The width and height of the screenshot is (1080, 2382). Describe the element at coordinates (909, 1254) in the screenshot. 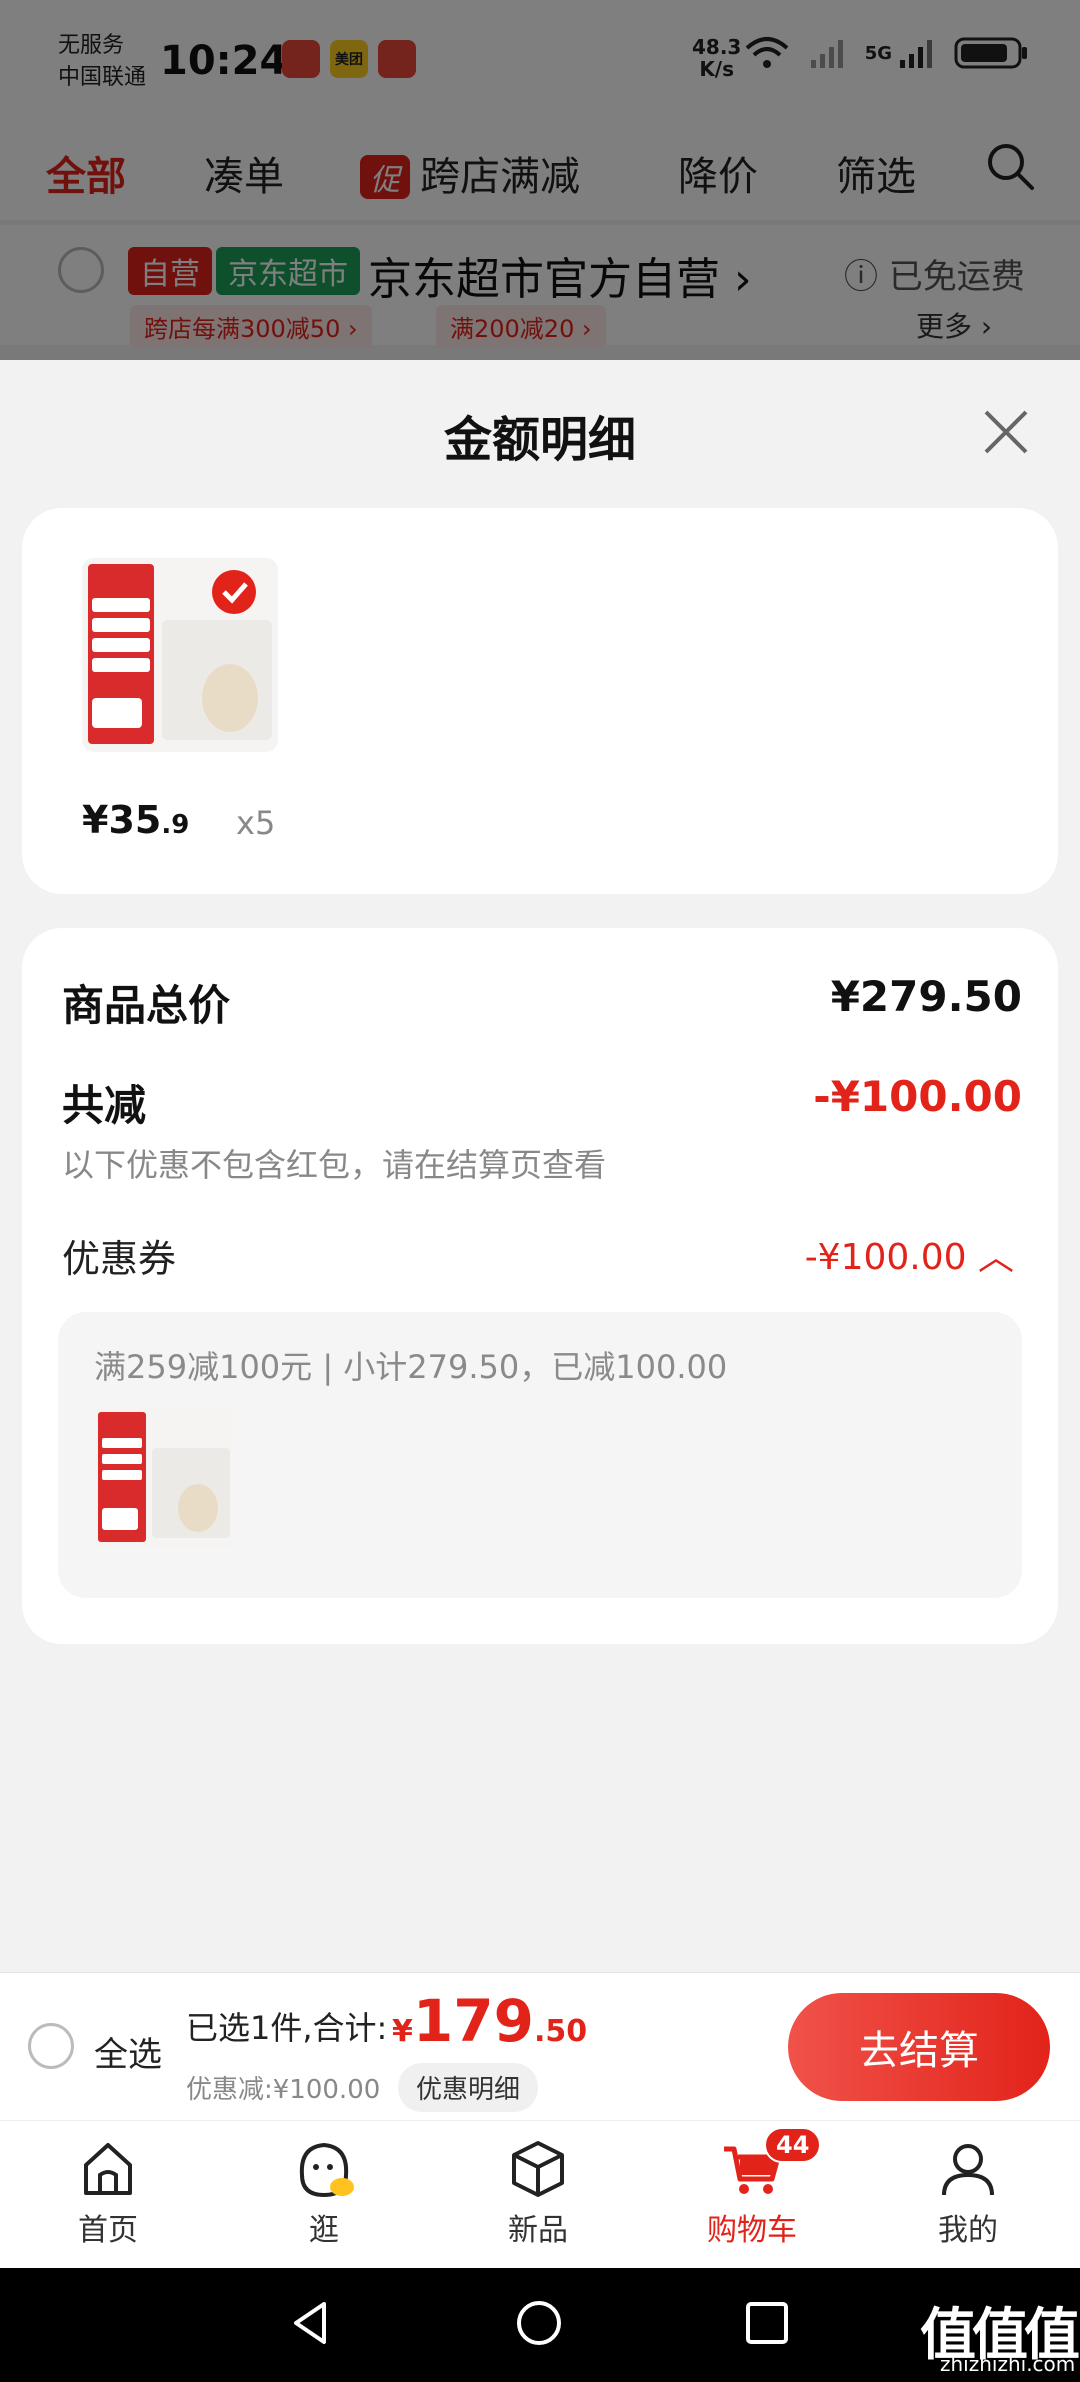

I see `coupon-value: -¥100.00 ︿` at that location.